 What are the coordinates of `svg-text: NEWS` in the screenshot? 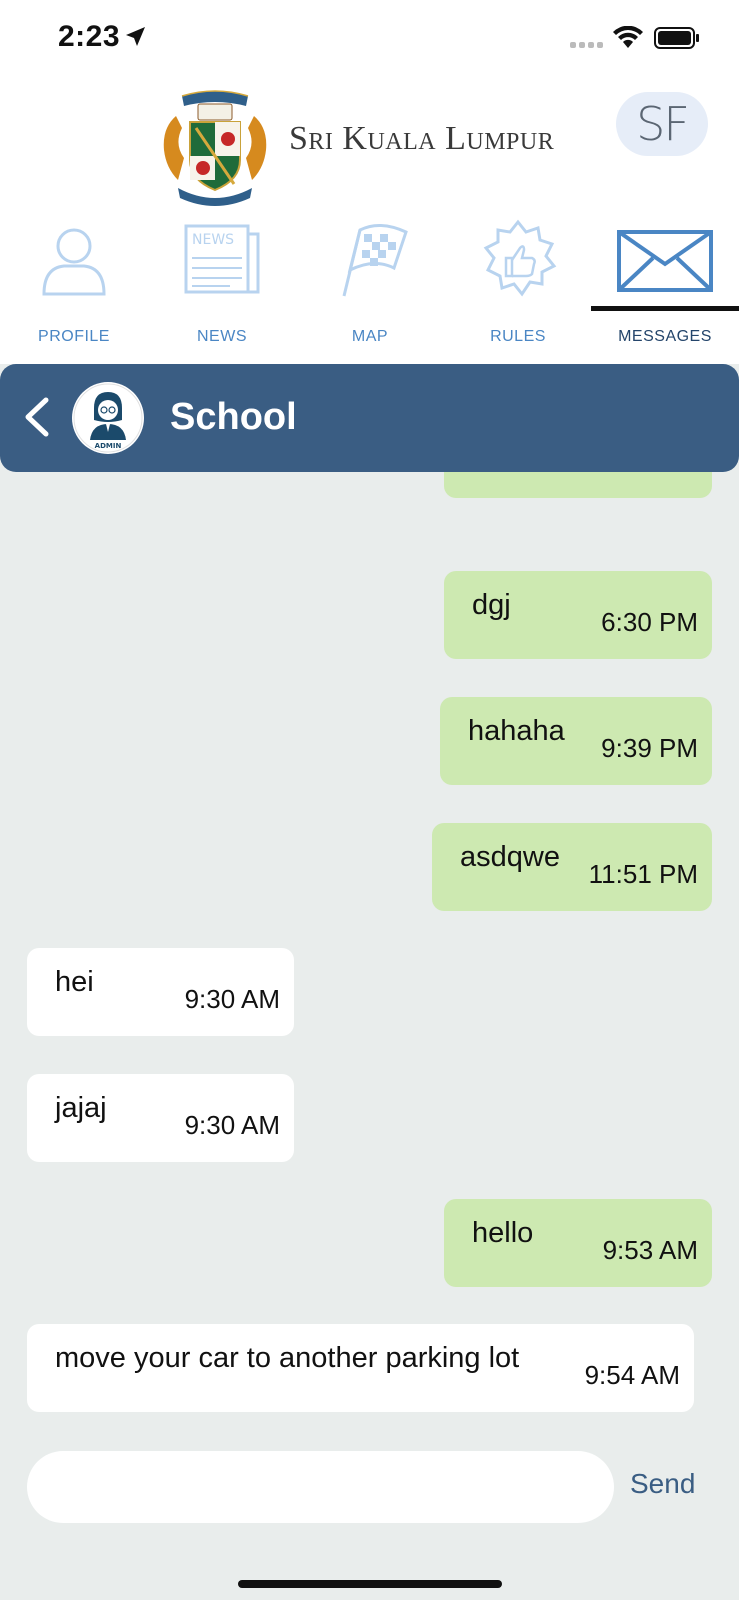 It's located at (213, 240).